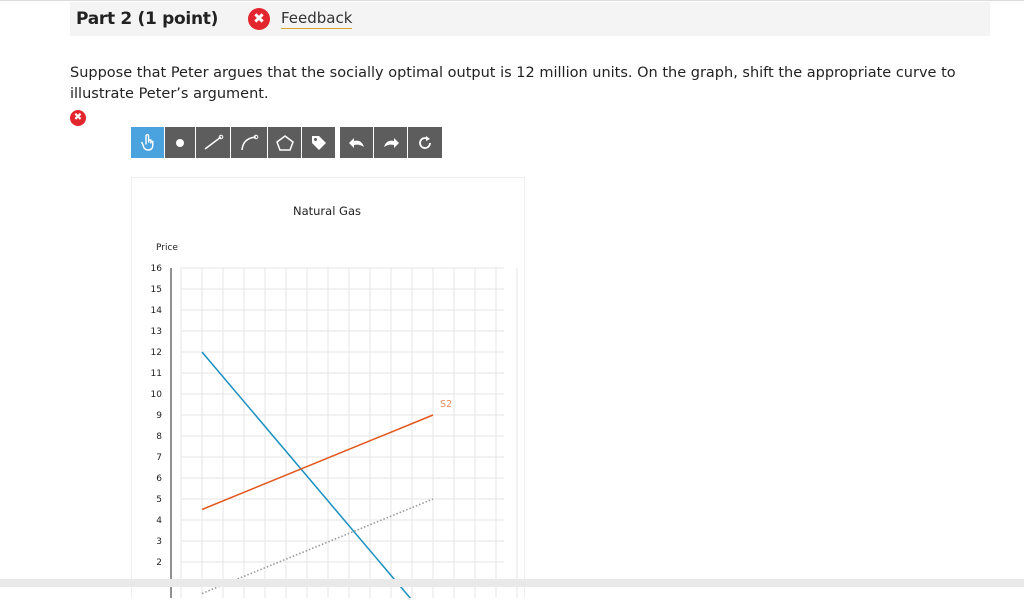 The image size is (1024, 602). I want to click on redo-icon, so click(391, 142).